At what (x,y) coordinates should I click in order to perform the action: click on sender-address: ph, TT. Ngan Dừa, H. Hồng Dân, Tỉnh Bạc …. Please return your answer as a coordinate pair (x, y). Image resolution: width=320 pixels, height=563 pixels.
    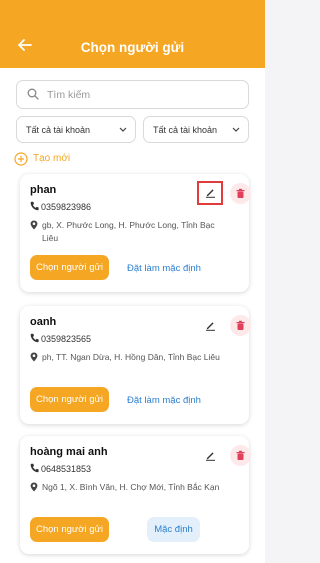
    Looking at the image, I should click on (125, 357).